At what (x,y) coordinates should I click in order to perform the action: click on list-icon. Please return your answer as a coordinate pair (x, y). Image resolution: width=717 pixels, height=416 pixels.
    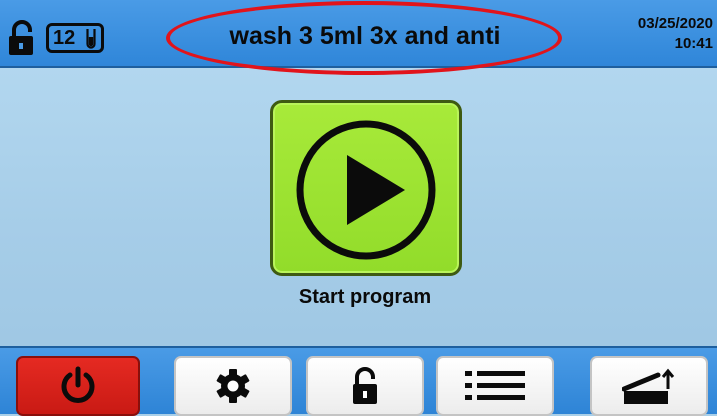
    Looking at the image, I should click on (495, 385).